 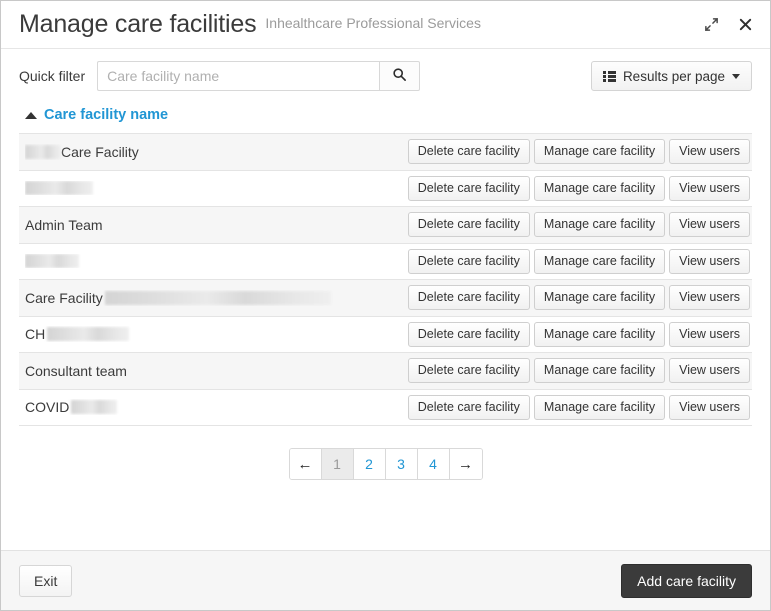 I want to click on quick-filter-label: Quick filter, so click(x=52, y=76).